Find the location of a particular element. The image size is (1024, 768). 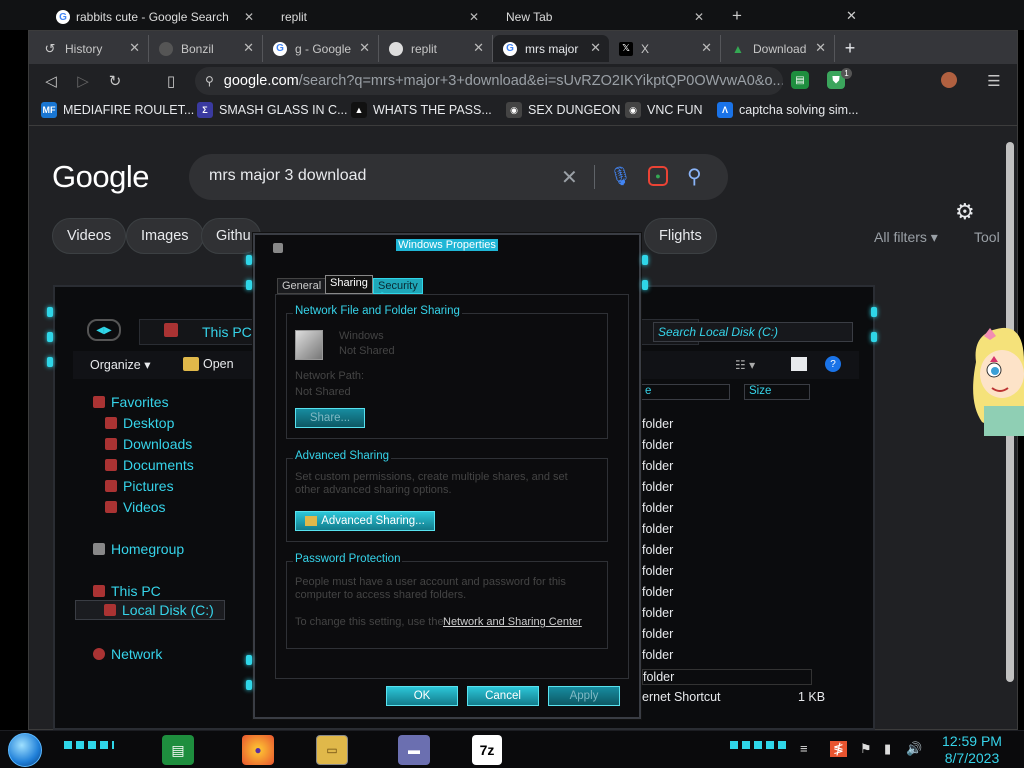

tab-general: General is located at coordinates (302, 286).